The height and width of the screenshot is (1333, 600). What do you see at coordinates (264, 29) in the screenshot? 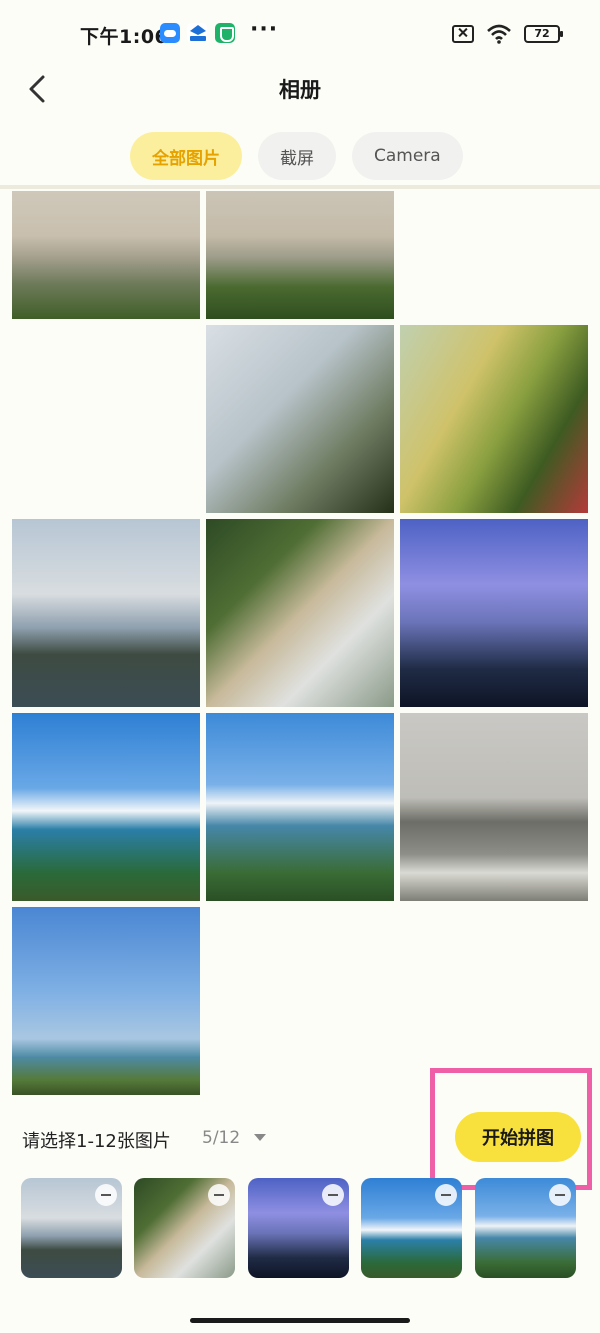
I see `more-icon: ···` at bounding box center [264, 29].